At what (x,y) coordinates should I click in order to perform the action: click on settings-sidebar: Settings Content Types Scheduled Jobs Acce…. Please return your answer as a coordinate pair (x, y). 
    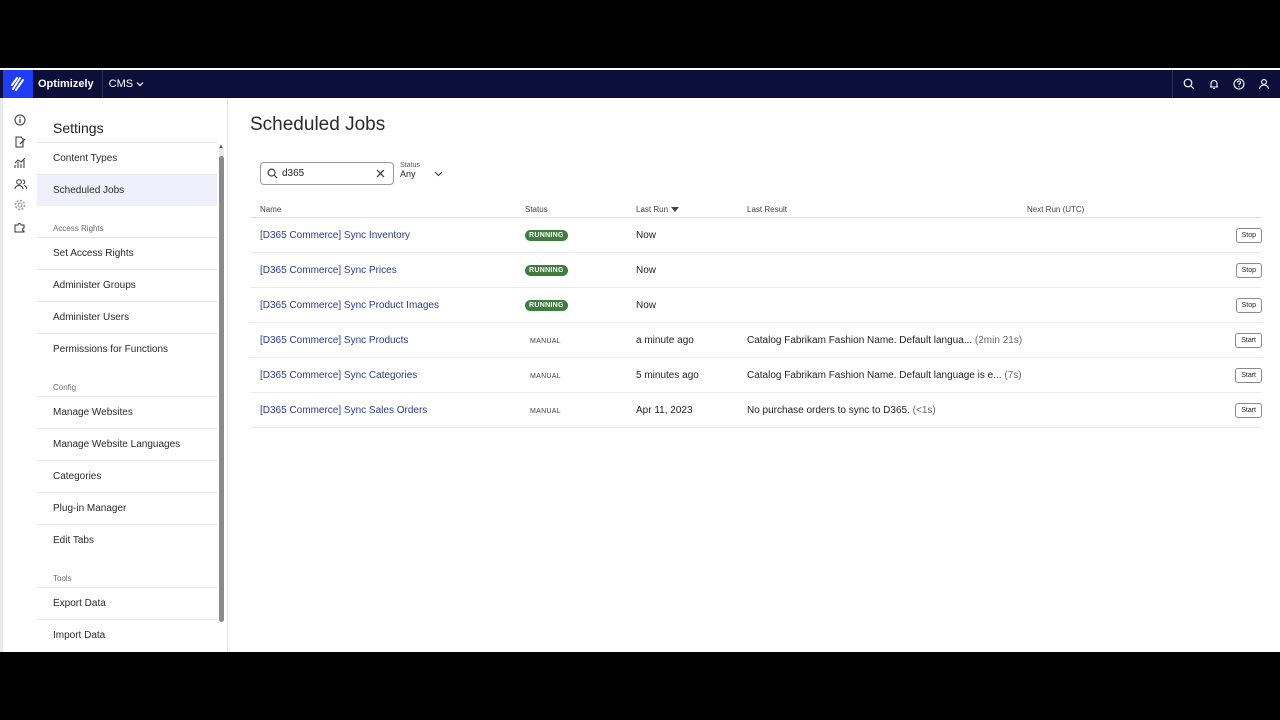
    Looking at the image, I should click on (132, 375).